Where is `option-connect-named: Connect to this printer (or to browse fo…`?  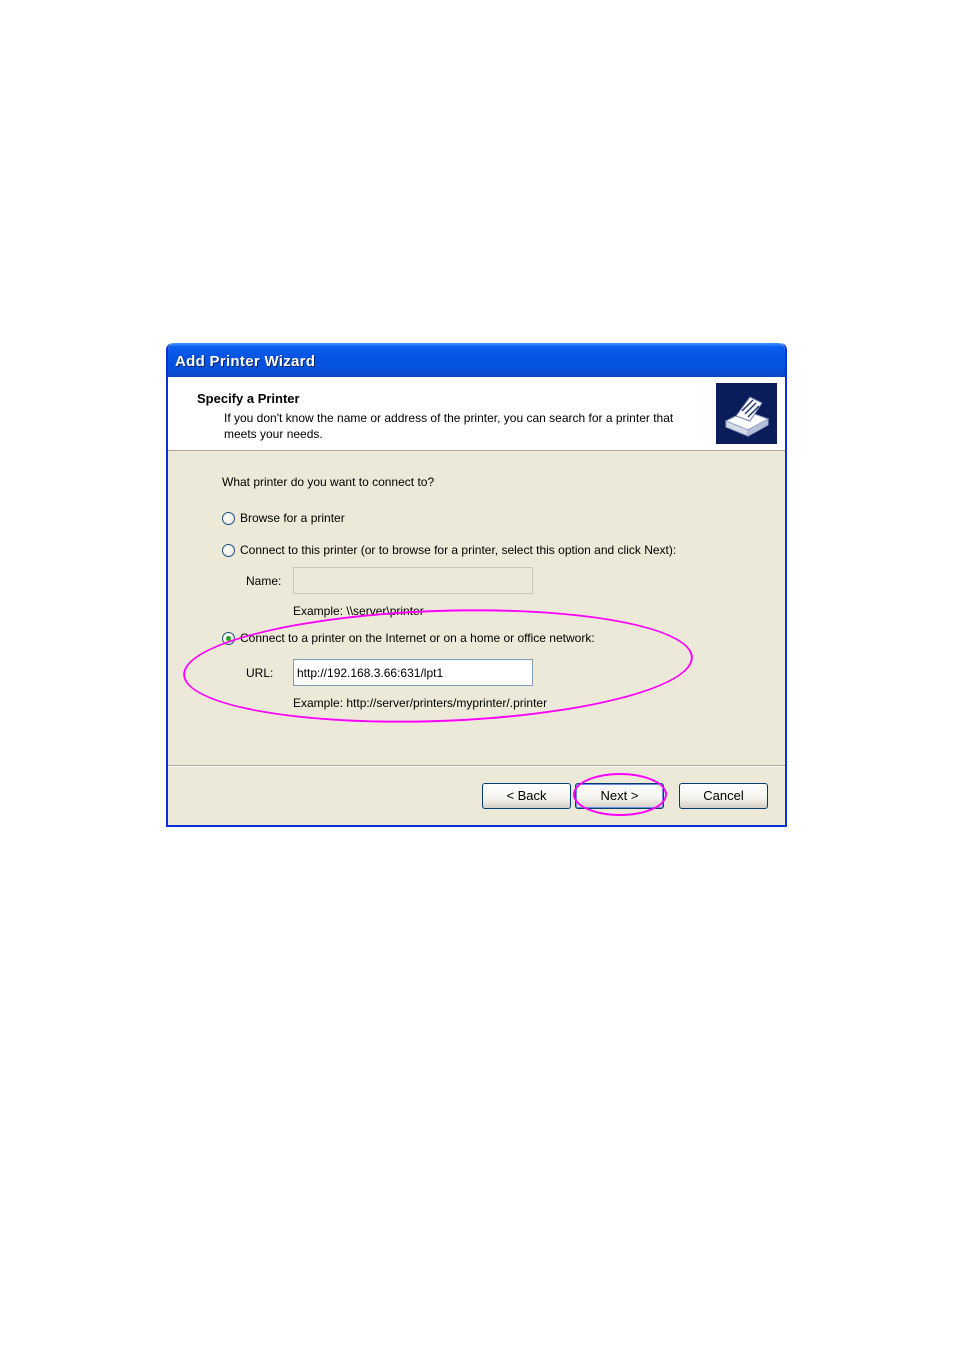 option-connect-named: Connect to this printer (or to browse fo… is located at coordinates (449, 550).